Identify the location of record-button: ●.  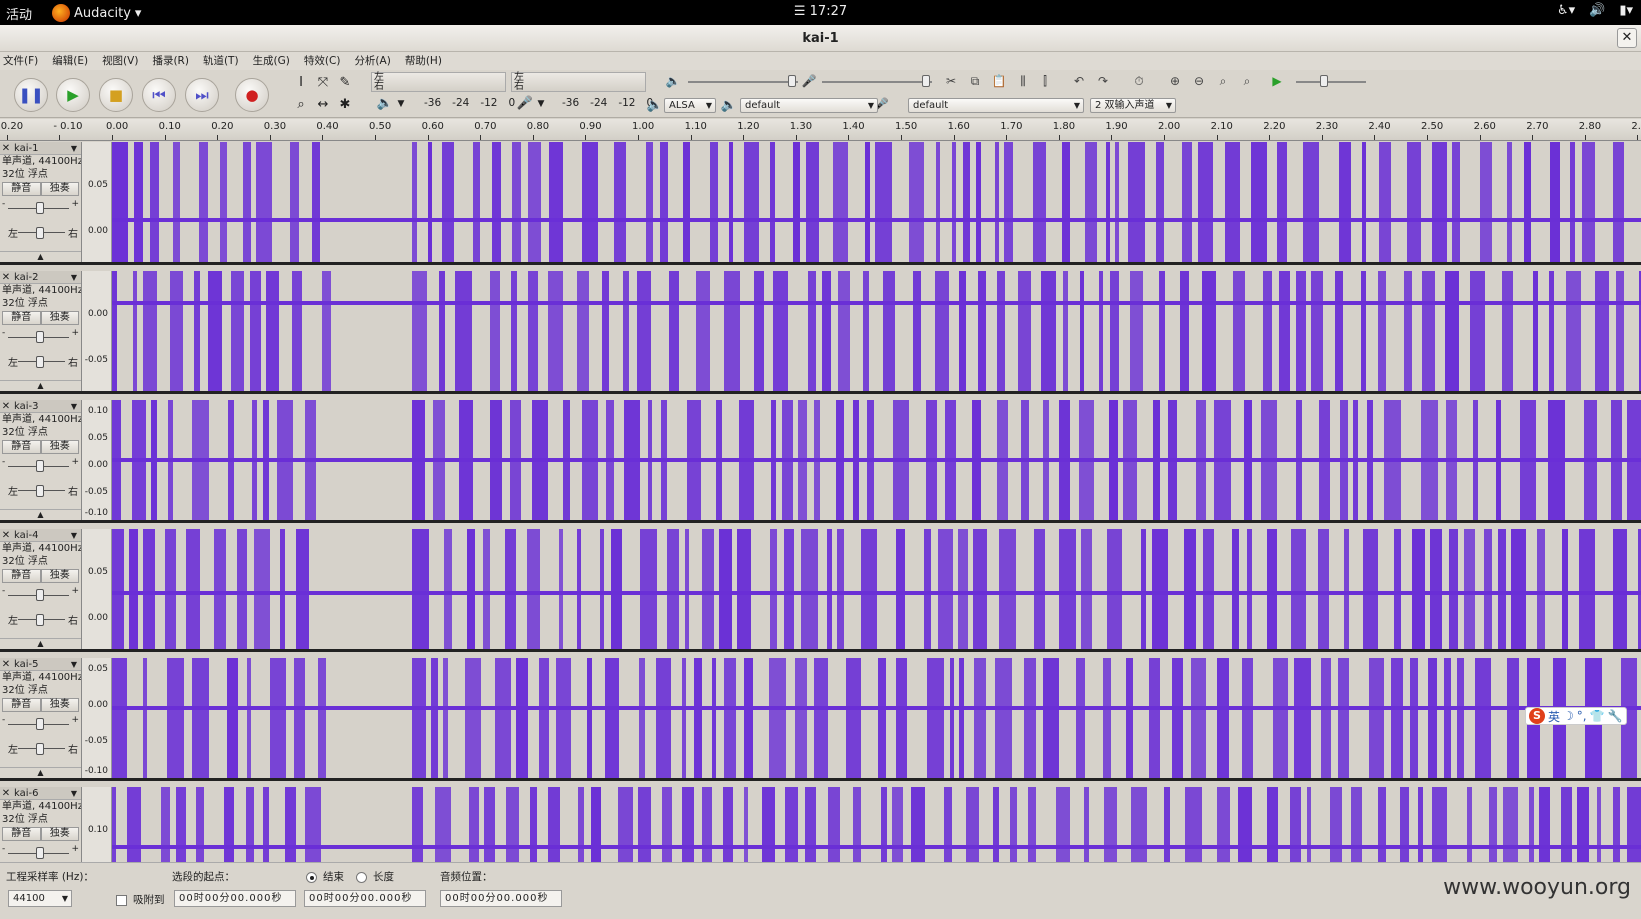
(252, 95).